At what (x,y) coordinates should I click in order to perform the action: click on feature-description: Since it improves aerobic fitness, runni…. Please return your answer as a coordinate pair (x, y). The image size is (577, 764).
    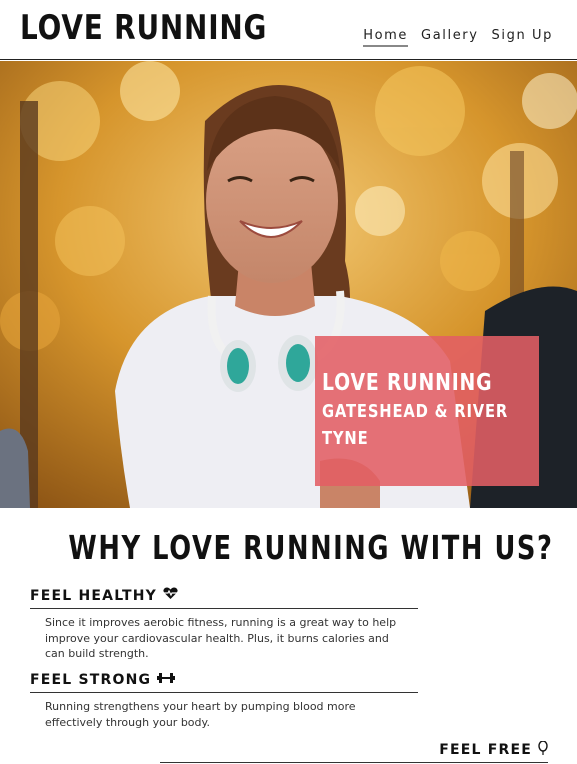
    Looking at the image, I should click on (221, 638).